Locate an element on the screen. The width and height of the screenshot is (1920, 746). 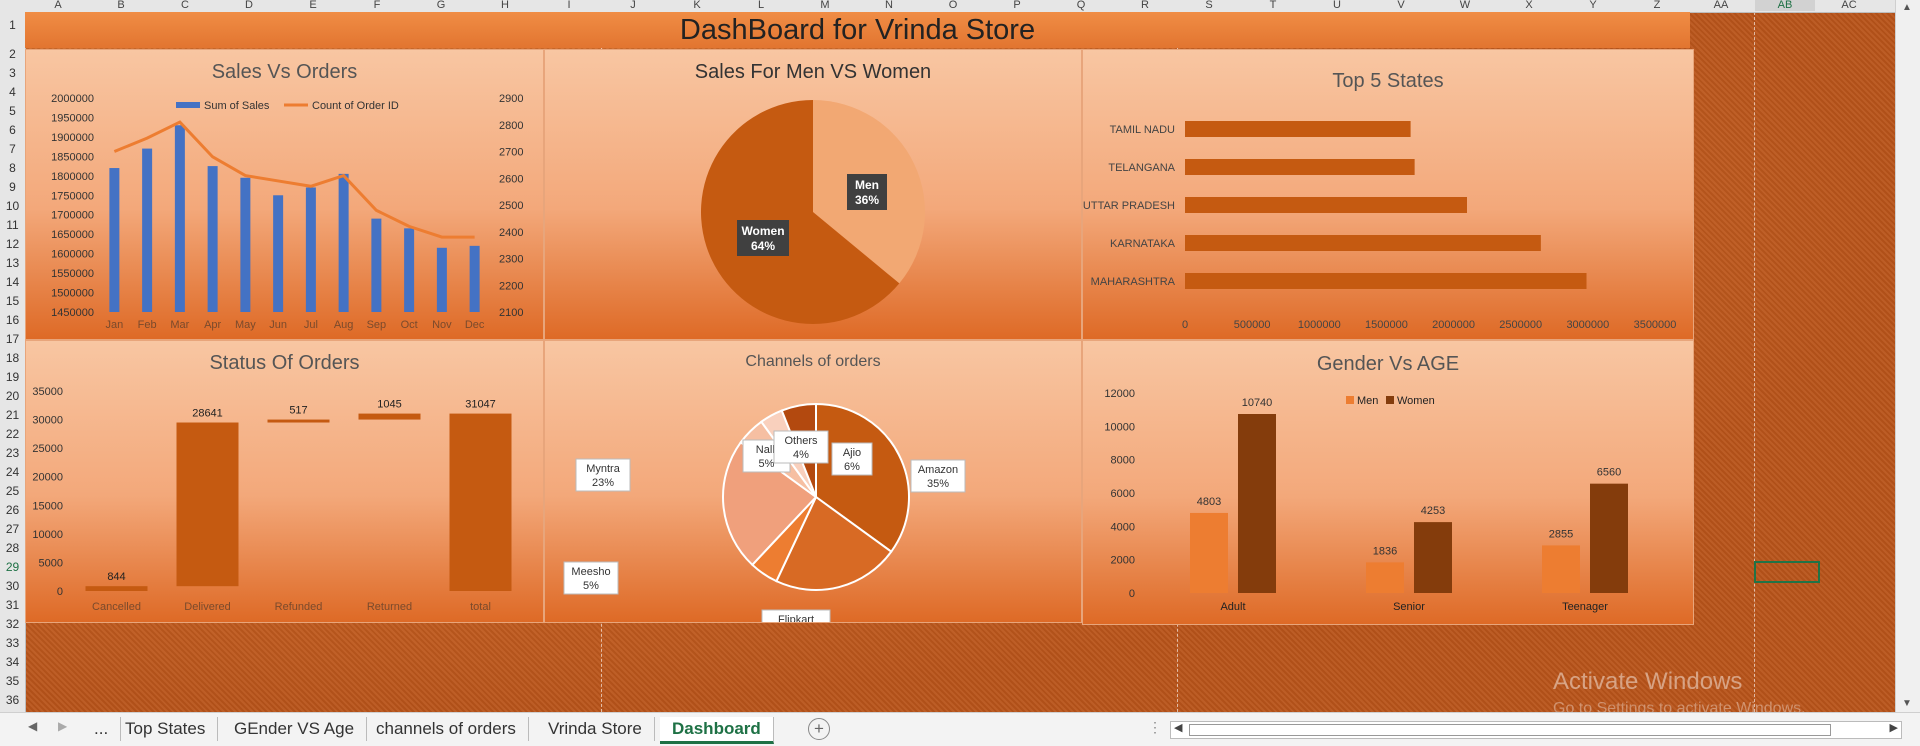
activation-watermark: Activate Windows is located at coordinates (1648, 681).